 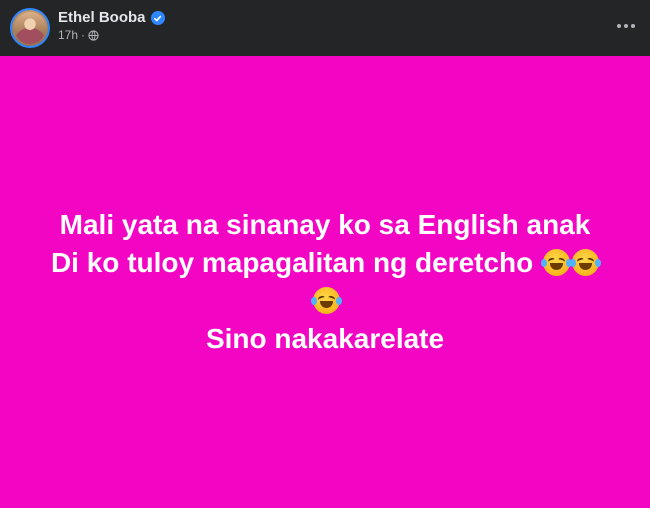 I want to click on globe-icon, so click(x=93, y=35).